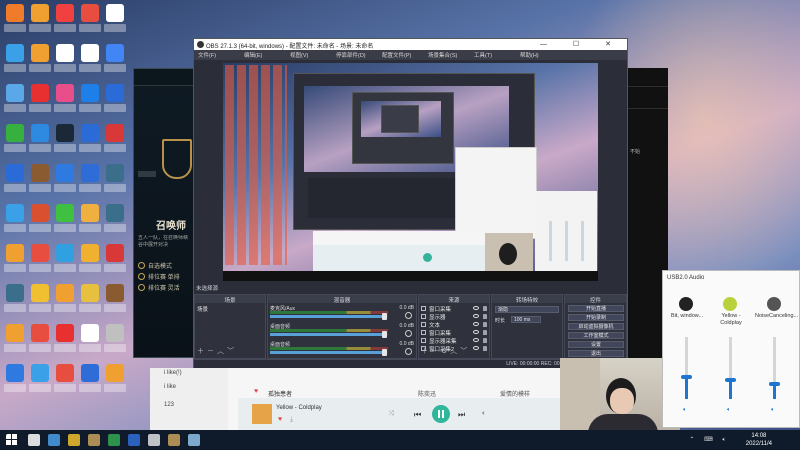  What do you see at coordinates (256, 391) in the screenshot?
I see `heart-icon: ♥` at bounding box center [256, 391].